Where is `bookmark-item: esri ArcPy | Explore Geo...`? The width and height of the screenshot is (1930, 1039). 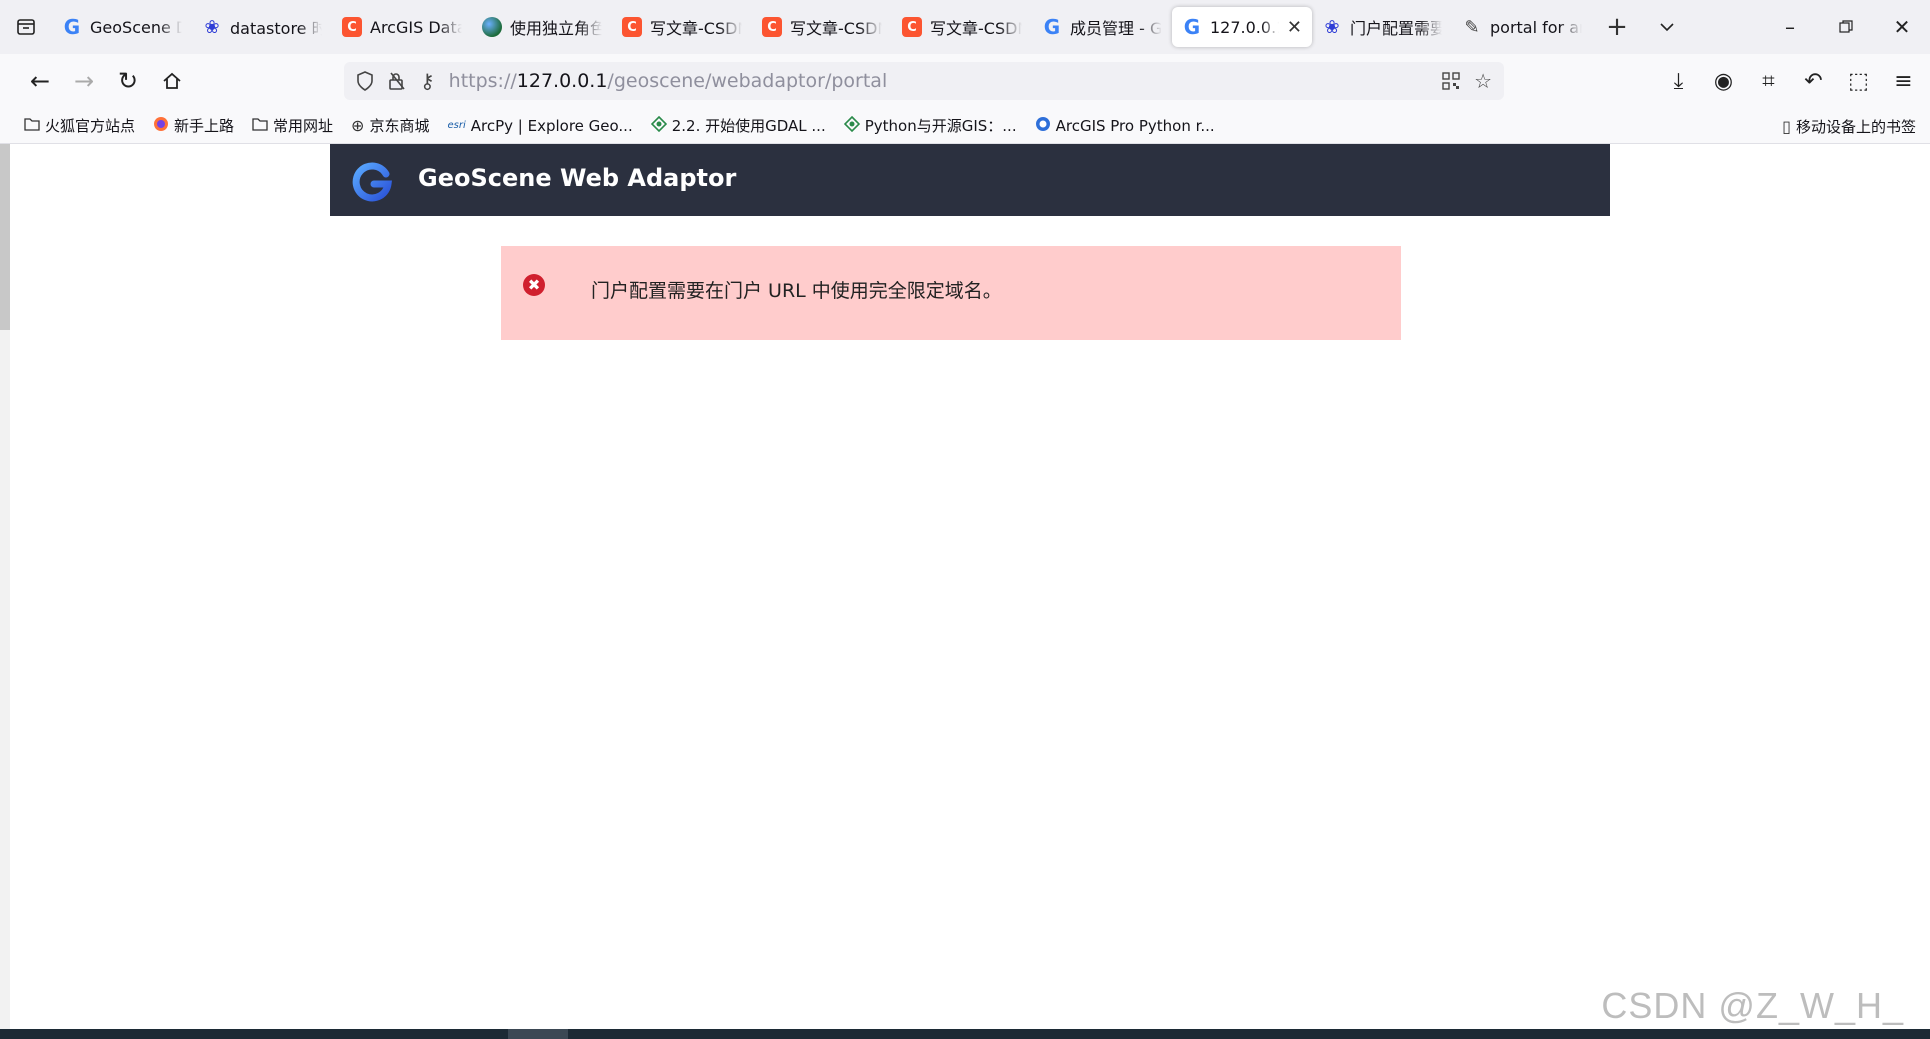 bookmark-item: esri ArcPy | Explore Geo... is located at coordinates (539, 126).